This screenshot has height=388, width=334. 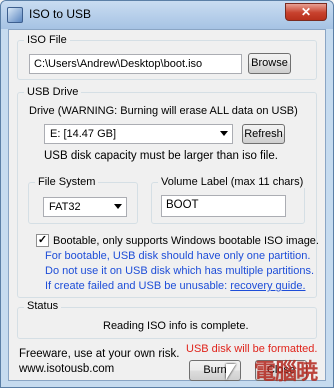 I want to click on drive-select: E: [14.47 GB], so click(x=138, y=134).